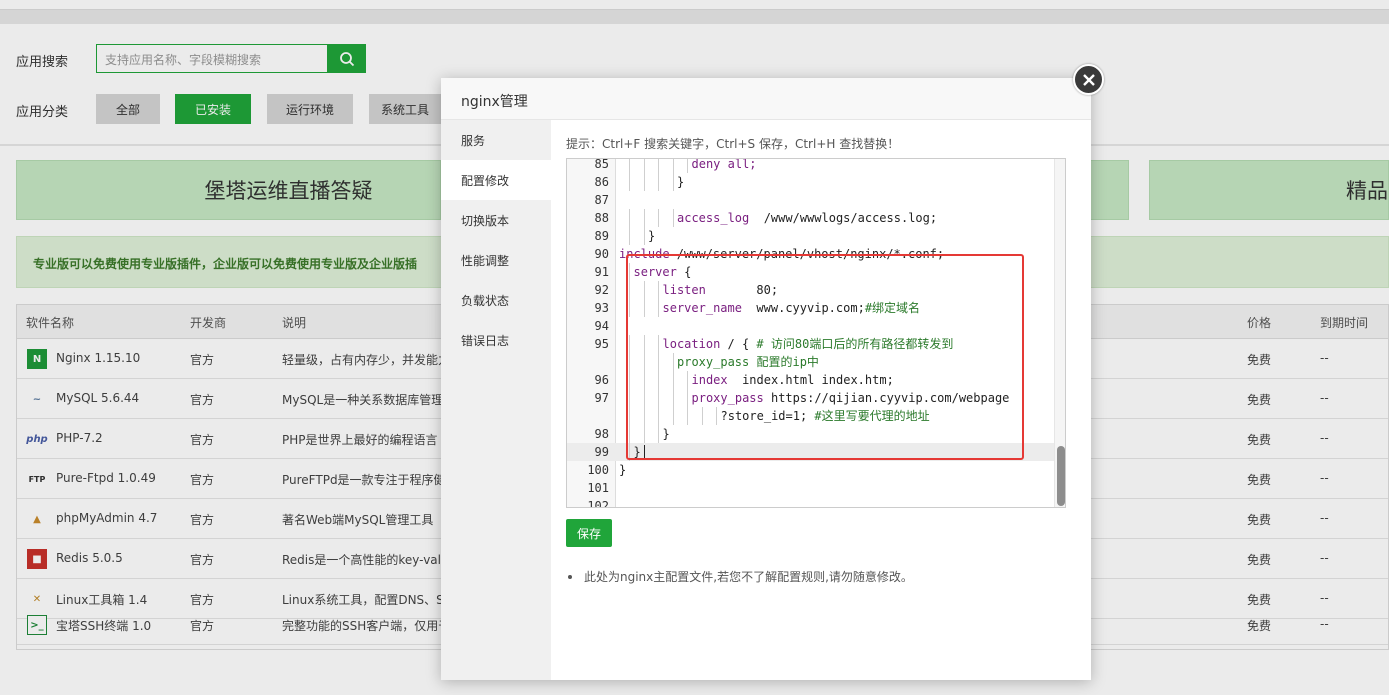  I want to click on close-modal-button, so click(1088, 79).